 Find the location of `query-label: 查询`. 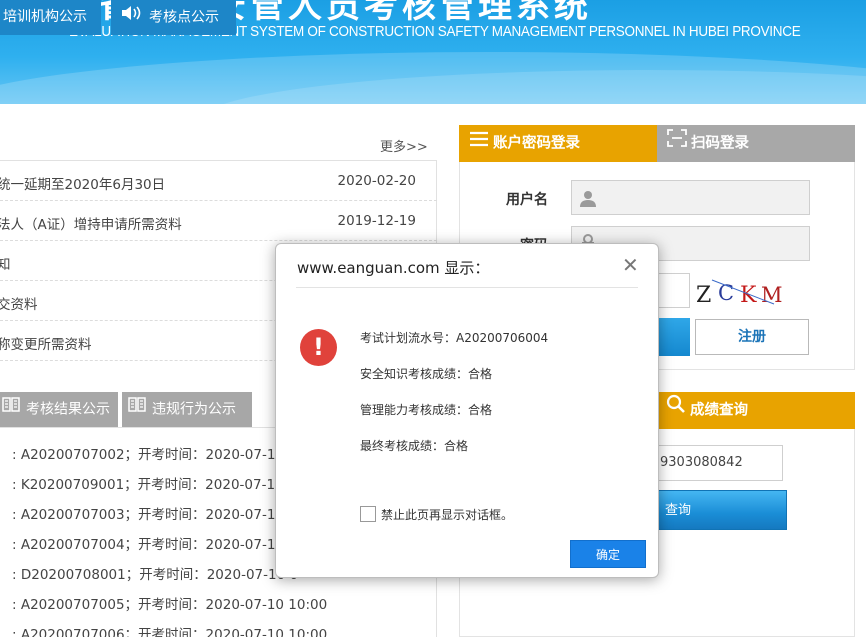

query-label: 查询 is located at coordinates (677, 510).